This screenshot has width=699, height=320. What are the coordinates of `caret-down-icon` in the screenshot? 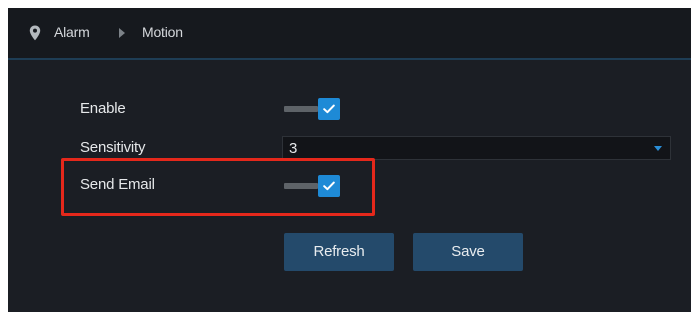 It's located at (658, 148).